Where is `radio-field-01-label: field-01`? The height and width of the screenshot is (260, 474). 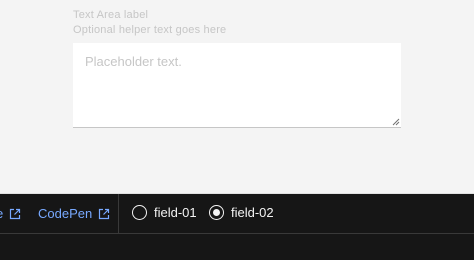 radio-field-01-label: field-01 is located at coordinates (175, 212).